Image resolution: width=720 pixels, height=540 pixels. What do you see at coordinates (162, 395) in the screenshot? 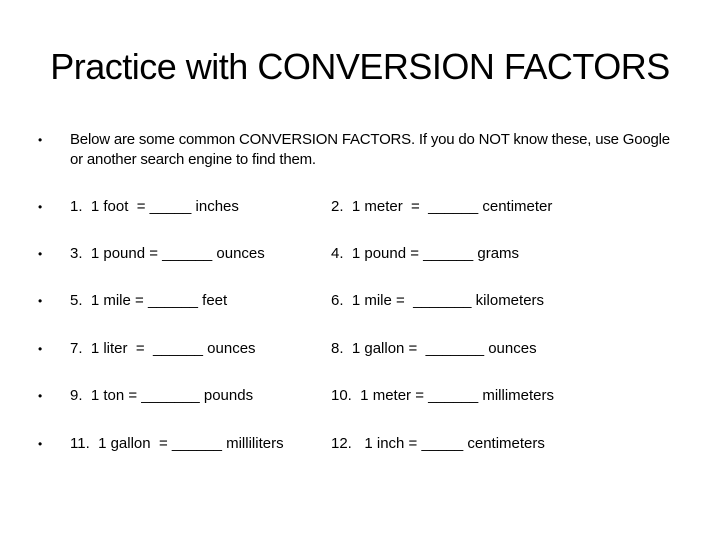
I see `question-9: 9. 1 ton = _______ pounds` at bounding box center [162, 395].